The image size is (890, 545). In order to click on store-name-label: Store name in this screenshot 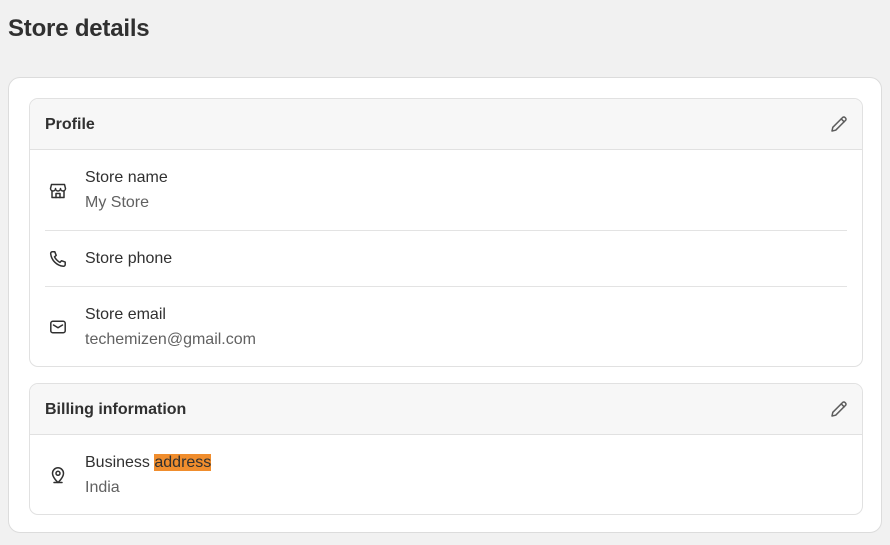, I will do `click(126, 177)`.